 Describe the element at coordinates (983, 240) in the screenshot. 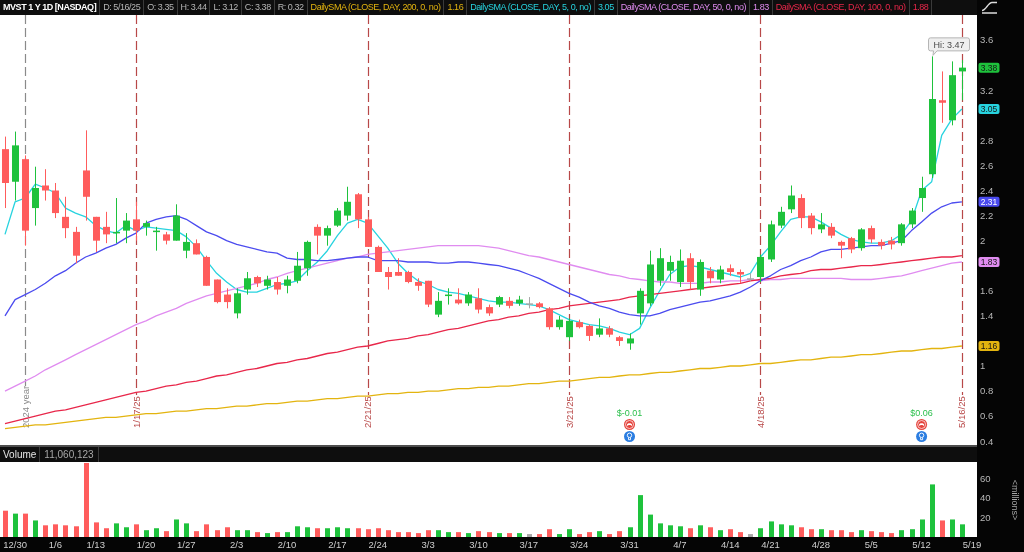

I see `axis-tick-label: 2` at that location.